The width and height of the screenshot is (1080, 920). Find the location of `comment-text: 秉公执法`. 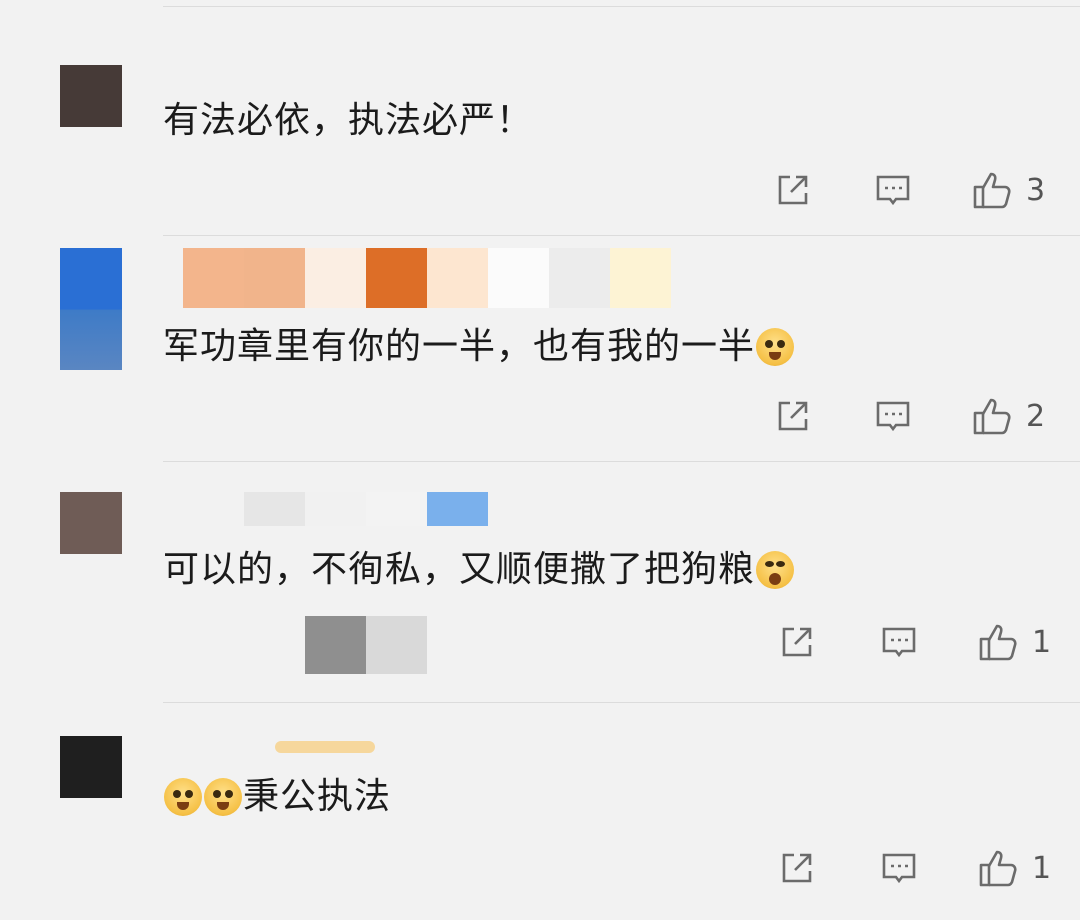

comment-text: 秉公执法 is located at coordinates (277, 797).